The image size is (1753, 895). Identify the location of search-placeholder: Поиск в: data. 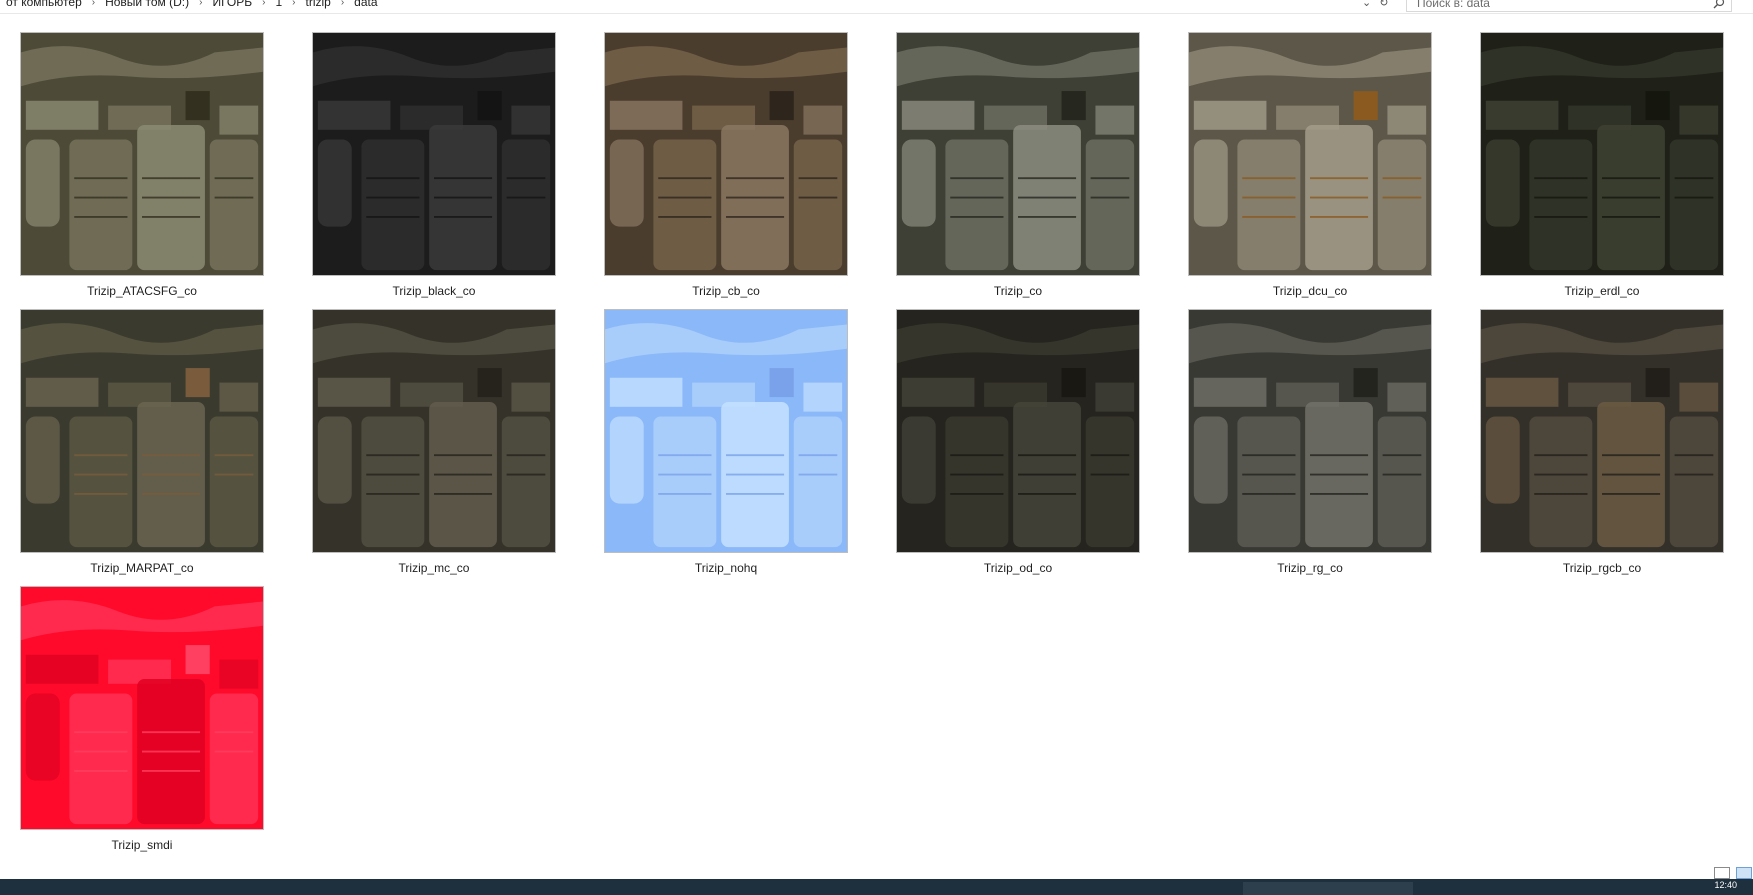
(1453, 5).